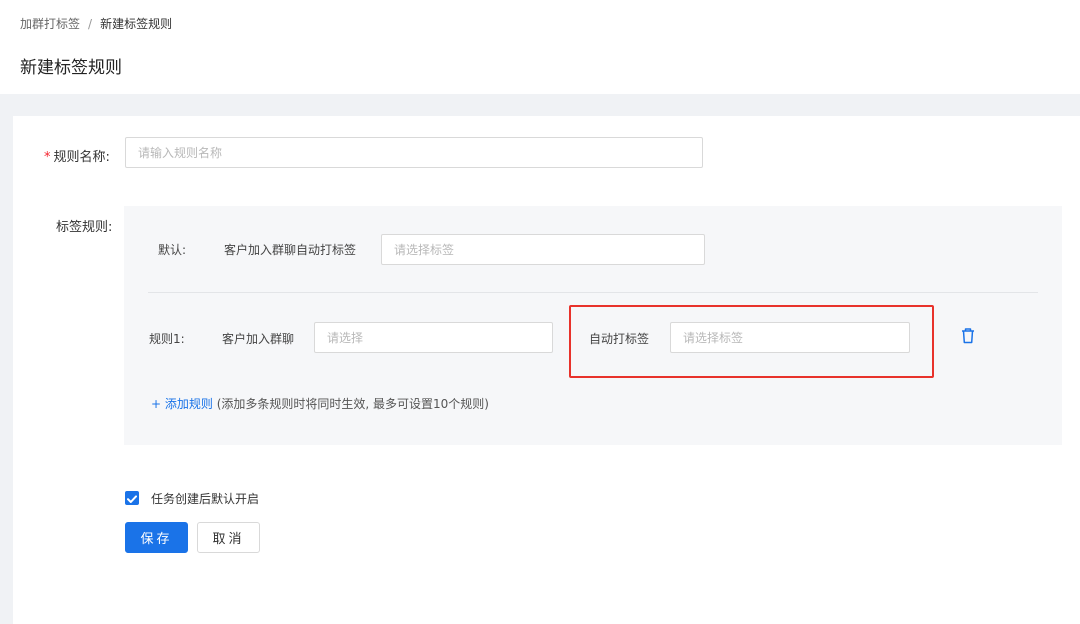  I want to click on default-rule-description: 客户加入群聊自动打标签, so click(290, 250).